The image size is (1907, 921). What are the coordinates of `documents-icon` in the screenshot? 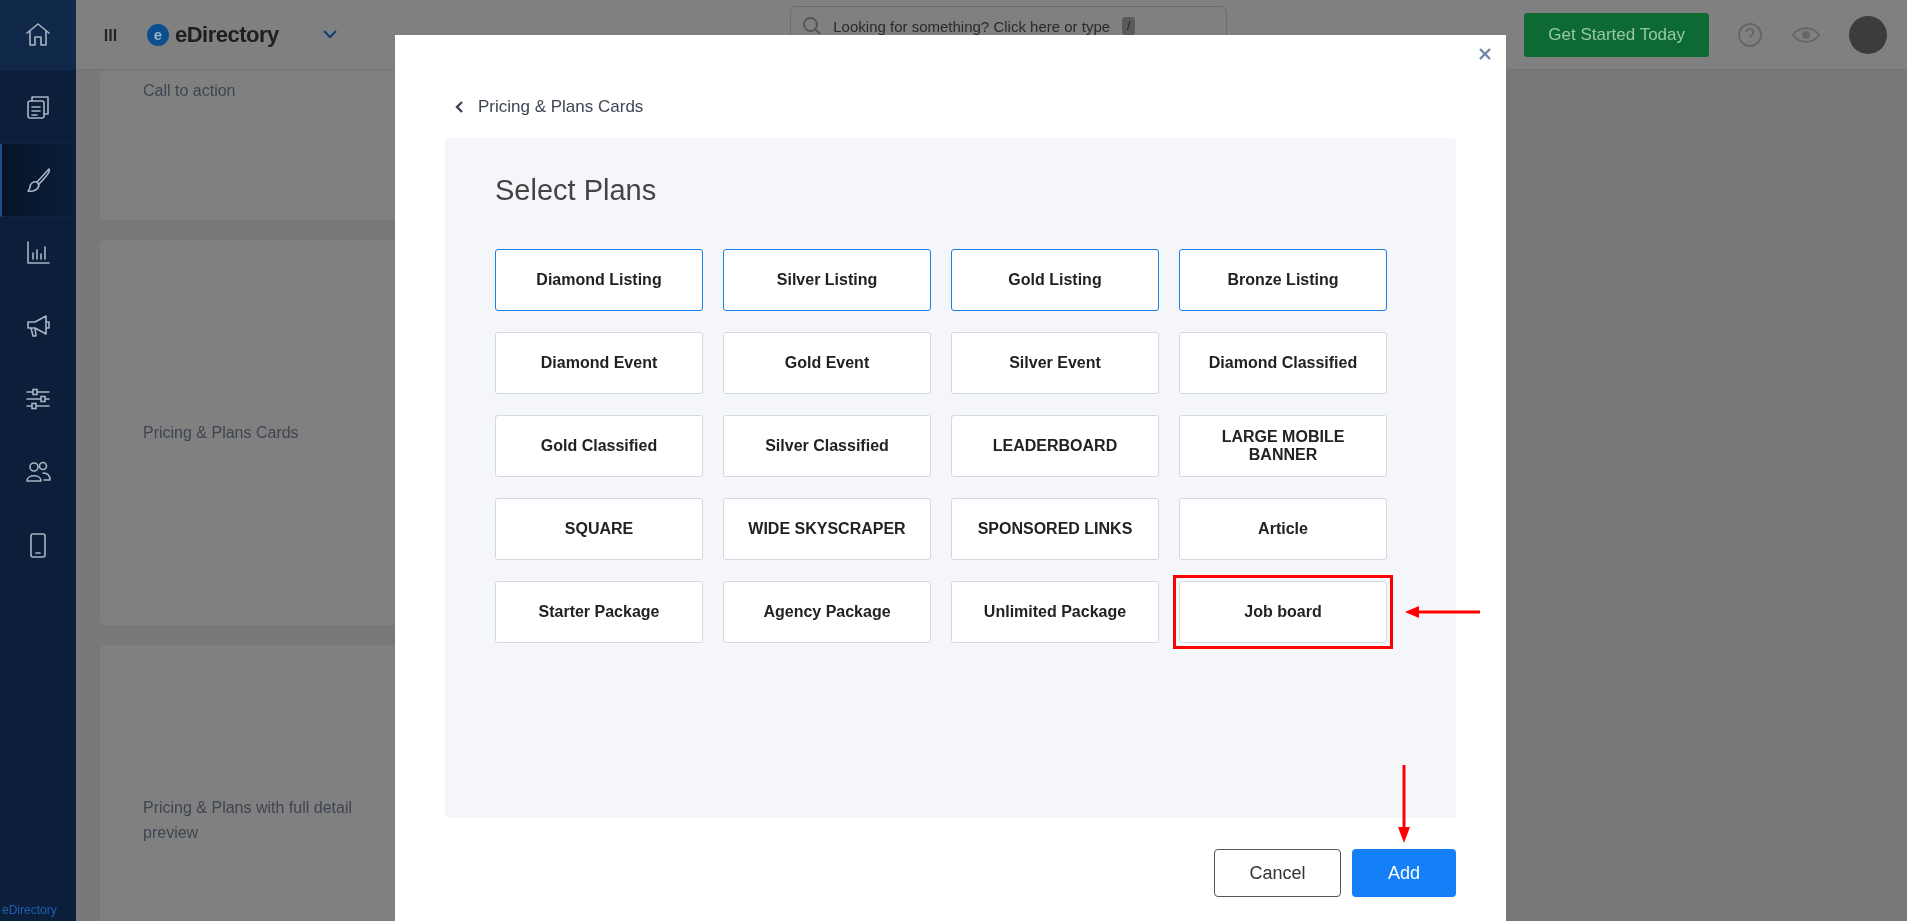 It's located at (38, 107).